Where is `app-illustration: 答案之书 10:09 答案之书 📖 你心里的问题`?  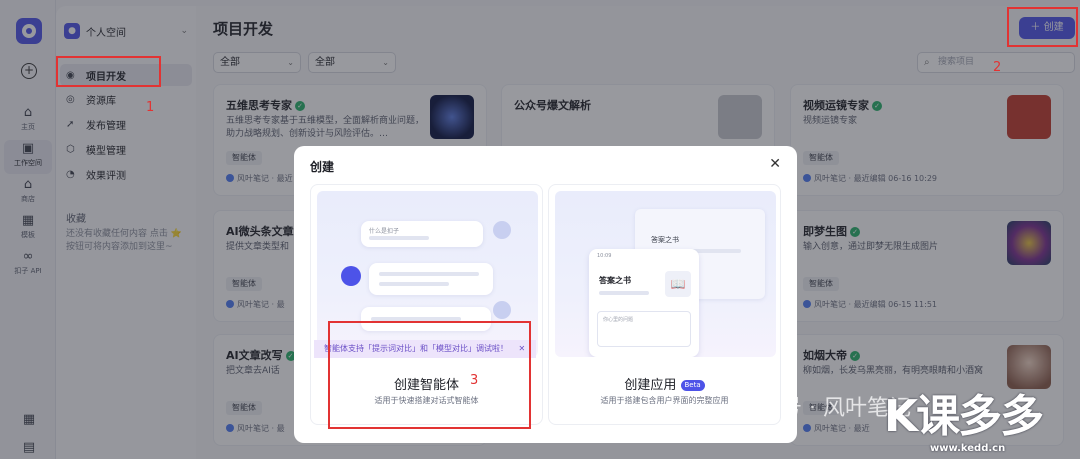 app-illustration: 答案之书 10:09 答案之书 📖 你心里的问题 is located at coordinates (665, 274).